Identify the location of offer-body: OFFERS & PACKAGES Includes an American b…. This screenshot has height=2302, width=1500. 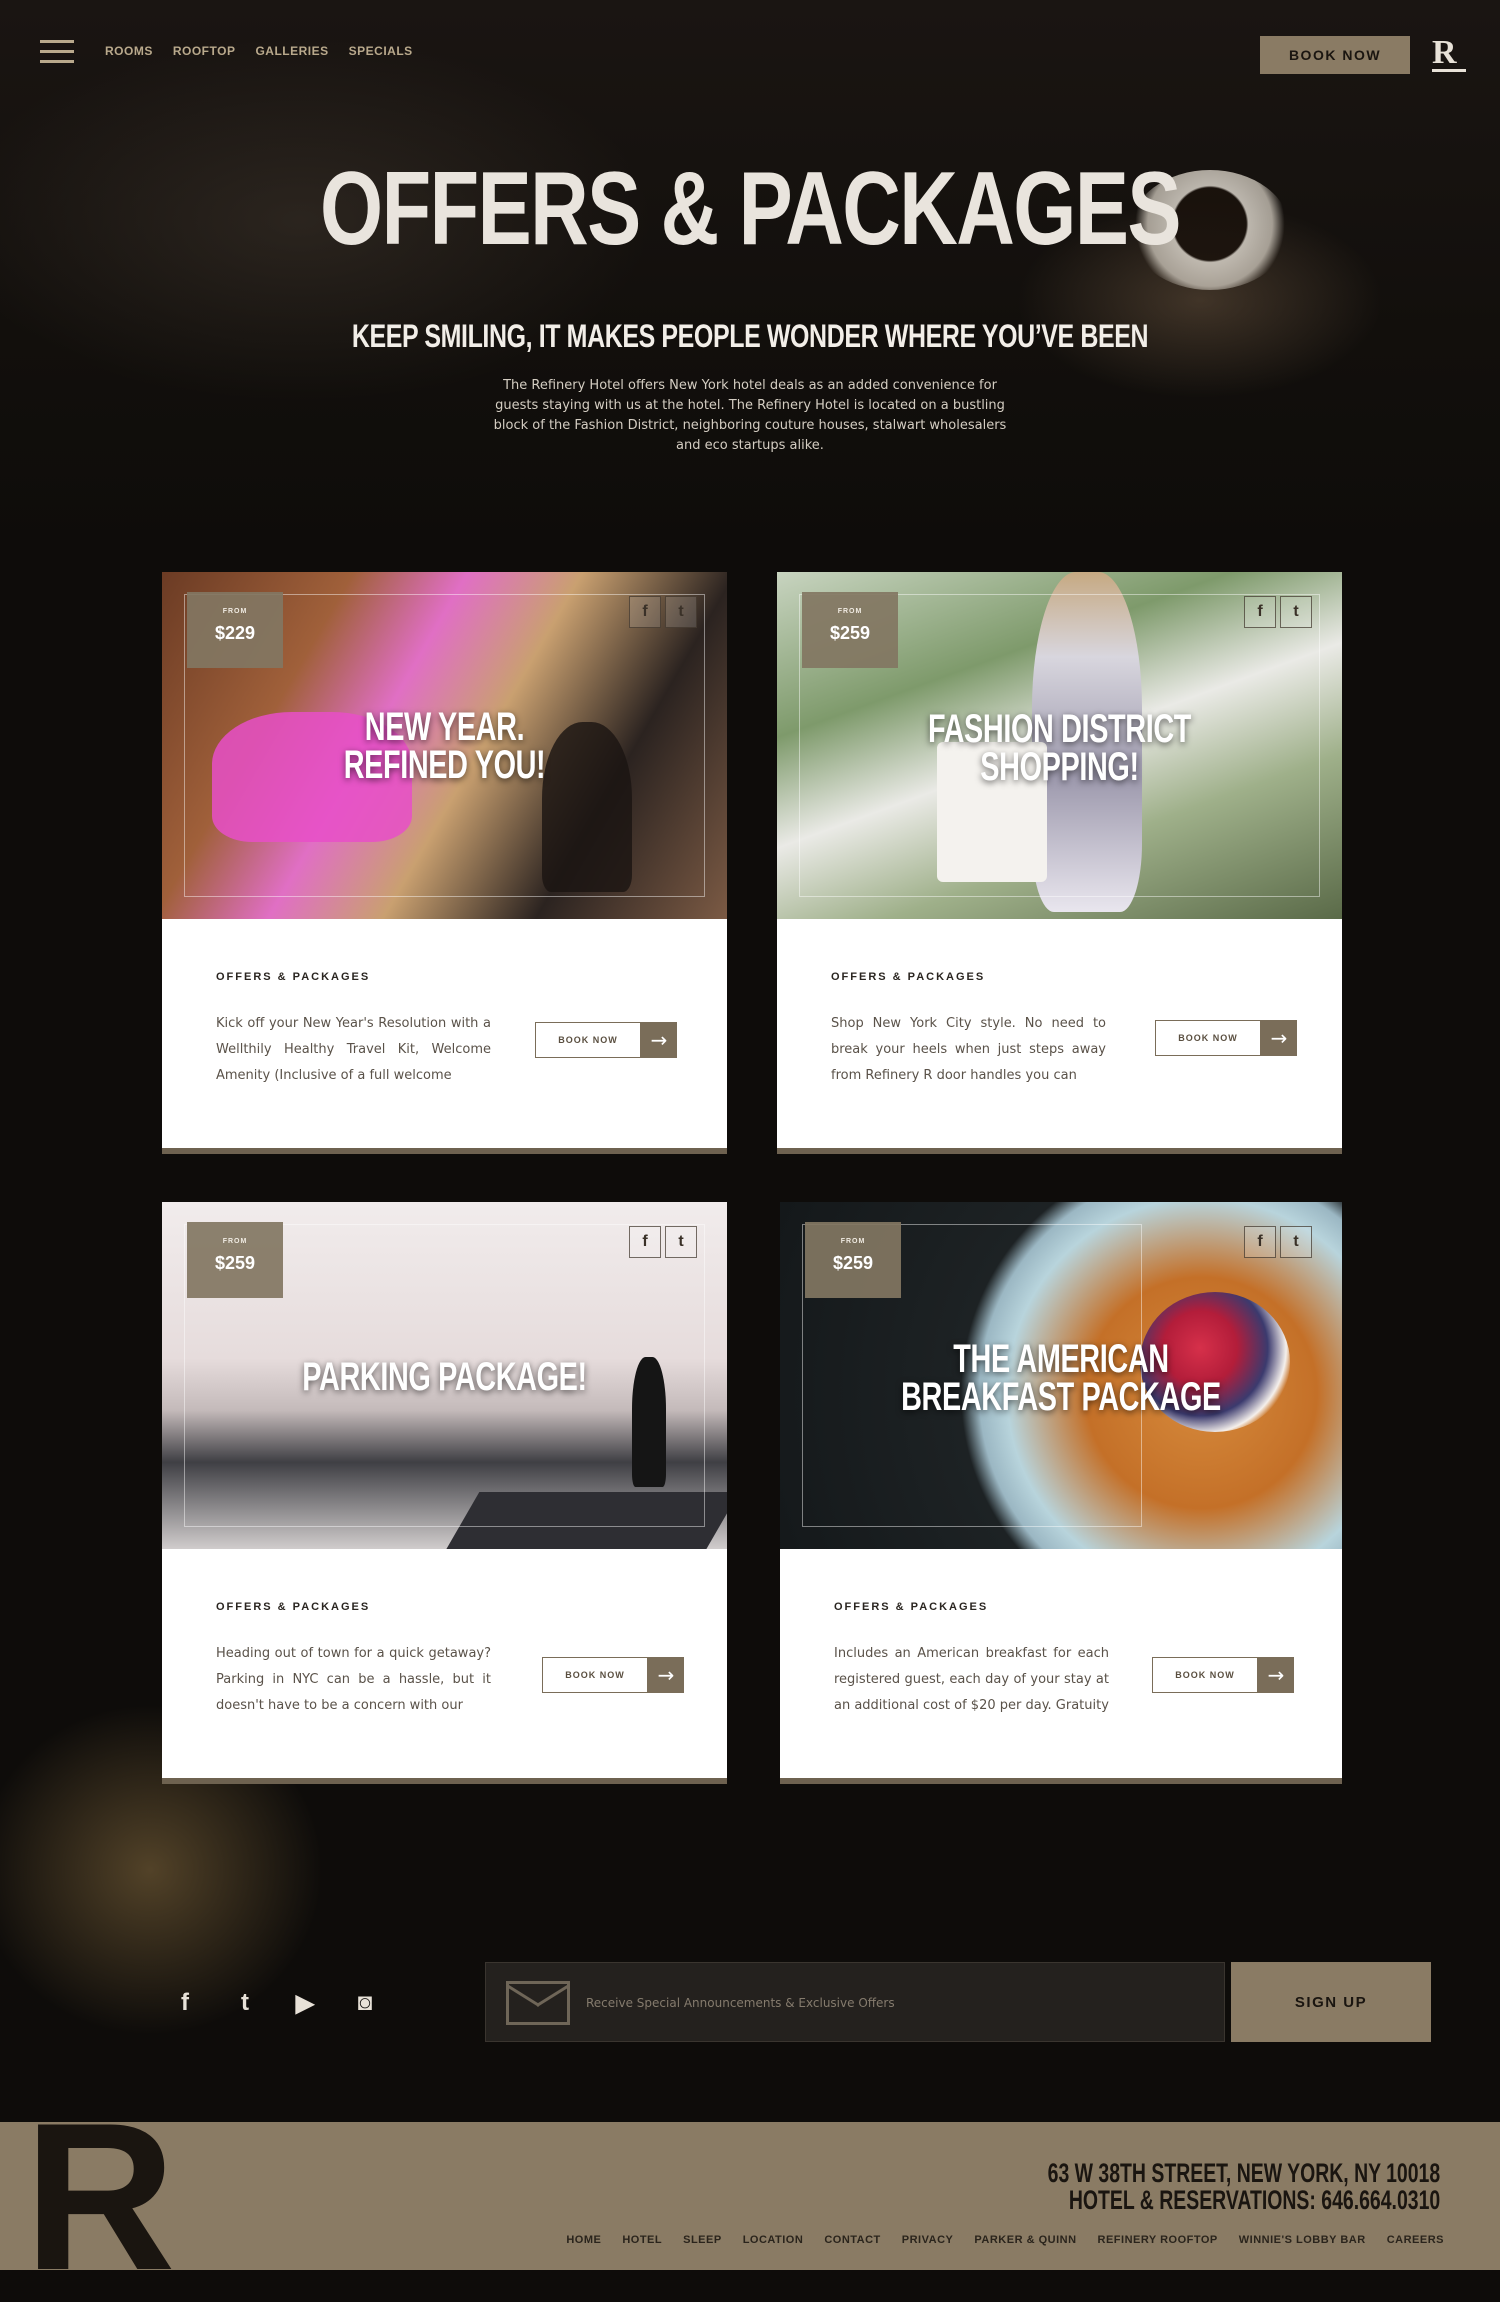
(1061, 1663).